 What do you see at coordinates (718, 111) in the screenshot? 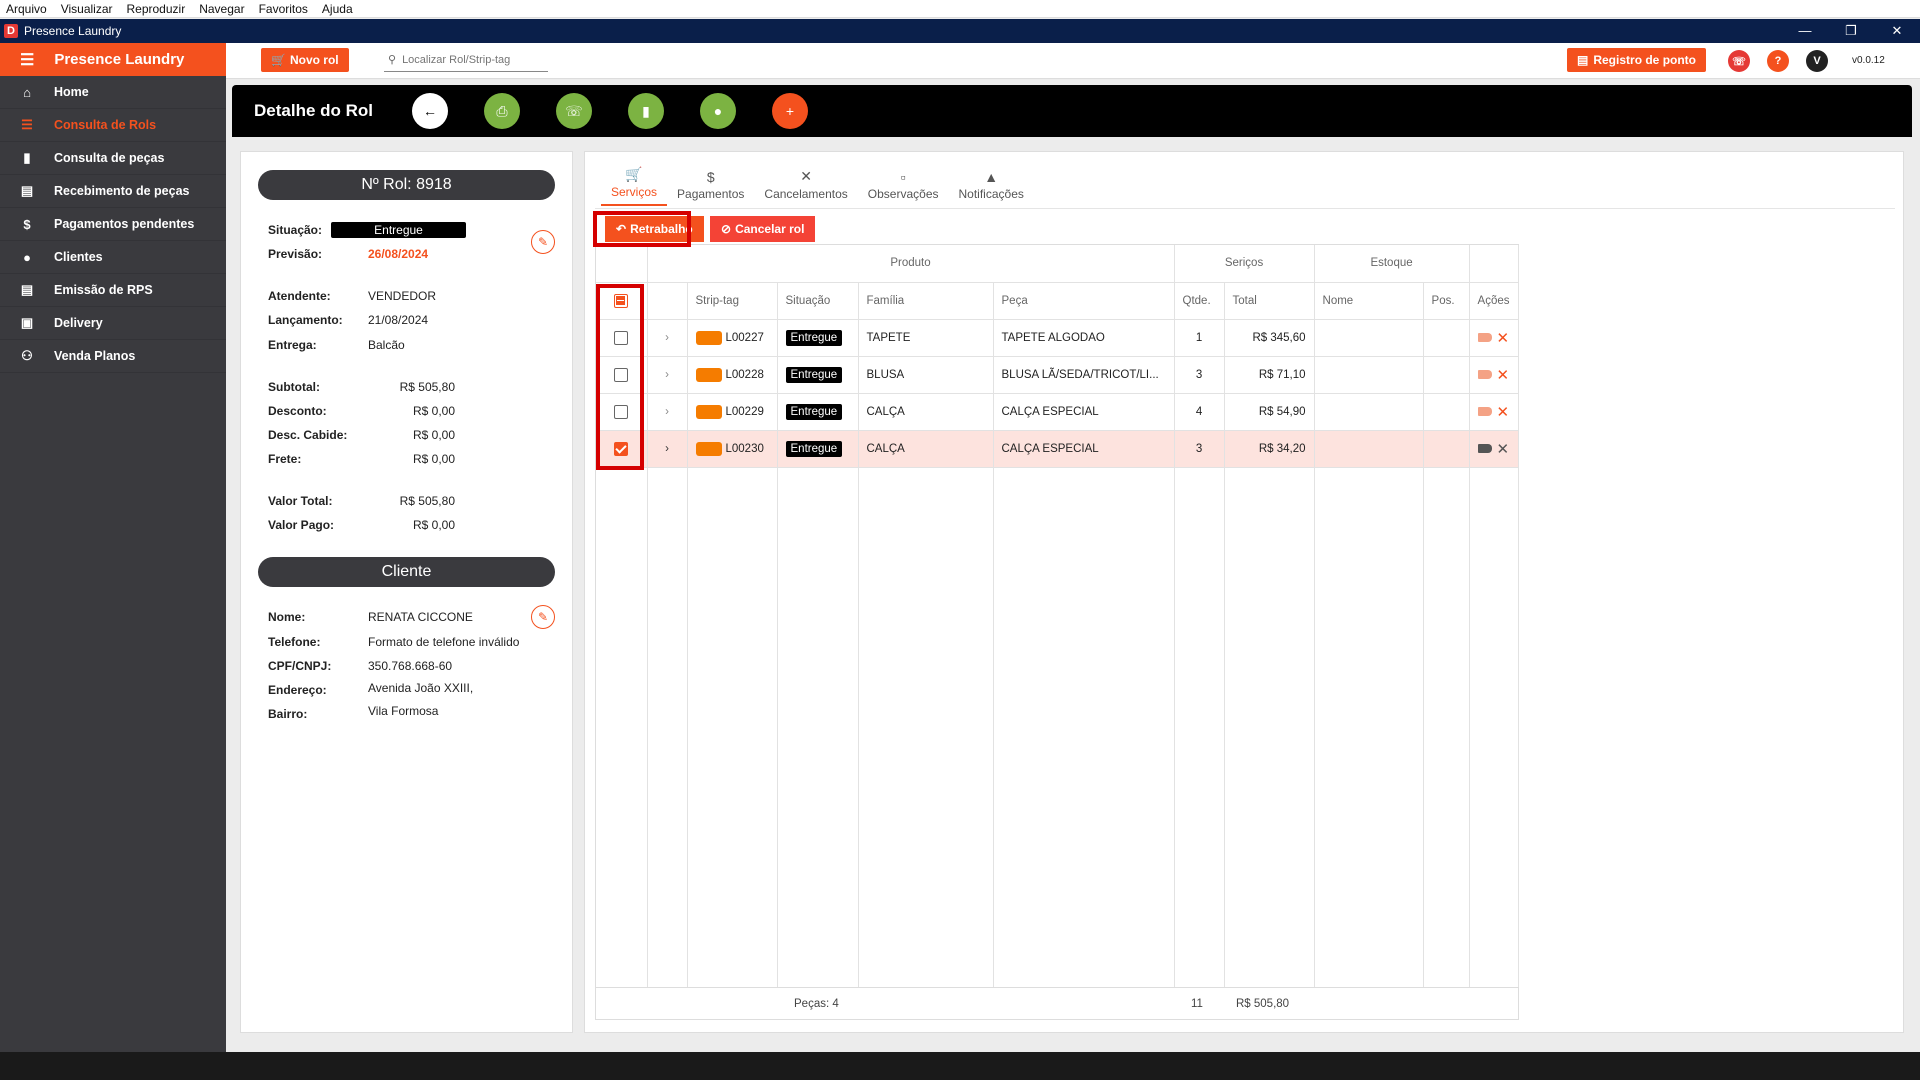
I see `customer-button: ●` at bounding box center [718, 111].